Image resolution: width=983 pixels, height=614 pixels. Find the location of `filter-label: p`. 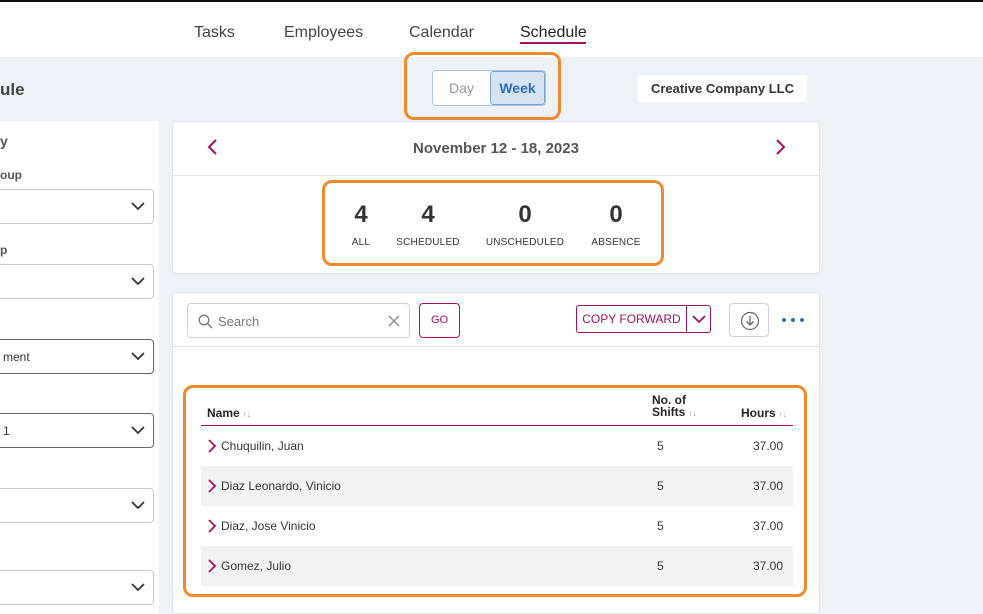

filter-label: p is located at coordinates (4, 250).